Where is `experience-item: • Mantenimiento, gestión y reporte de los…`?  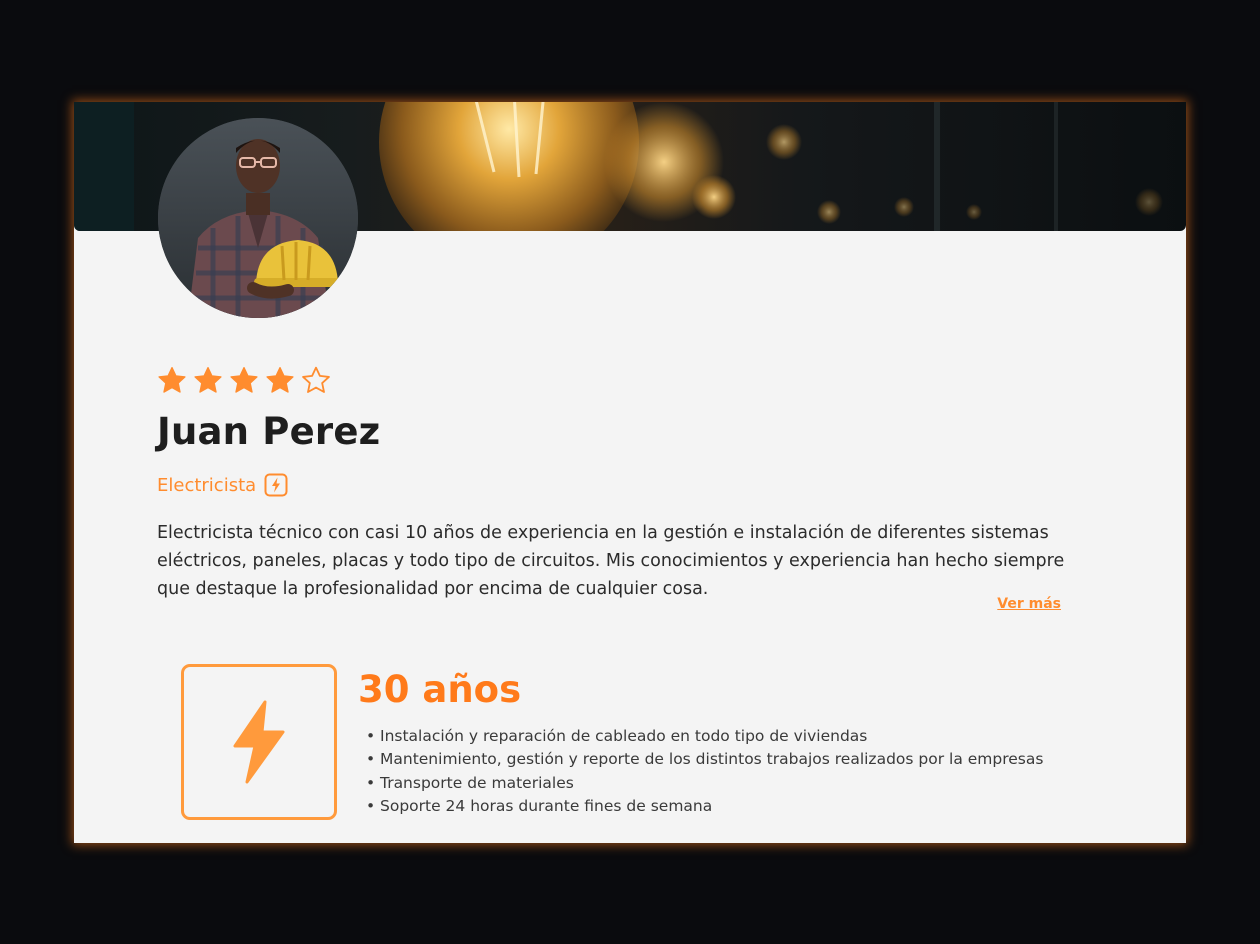 experience-item: • Mantenimiento, gestión y reporte de los… is located at coordinates (704, 759).